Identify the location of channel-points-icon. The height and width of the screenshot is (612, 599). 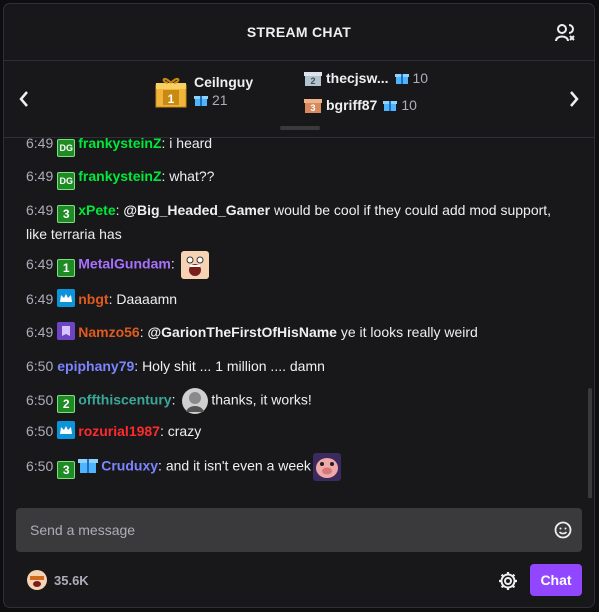
(37, 580).